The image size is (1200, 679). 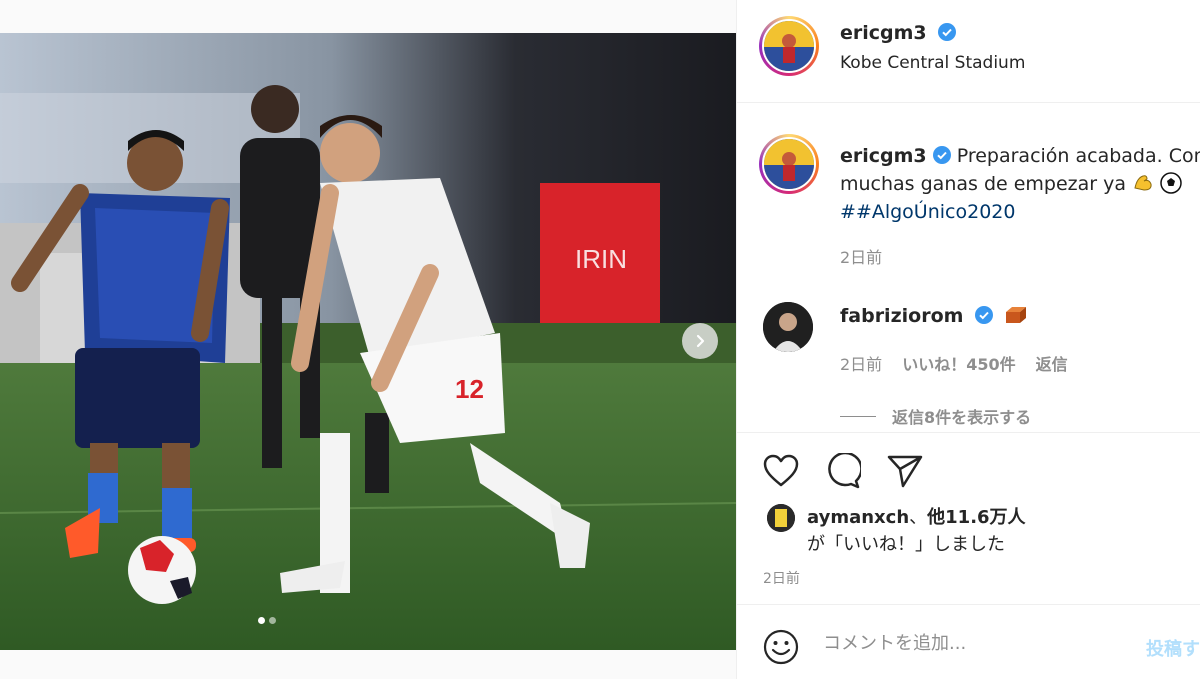 What do you see at coordinates (901, 316) in the screenshot?
I see `comment-username: fabriziorom` at bounding box center [901, 316].